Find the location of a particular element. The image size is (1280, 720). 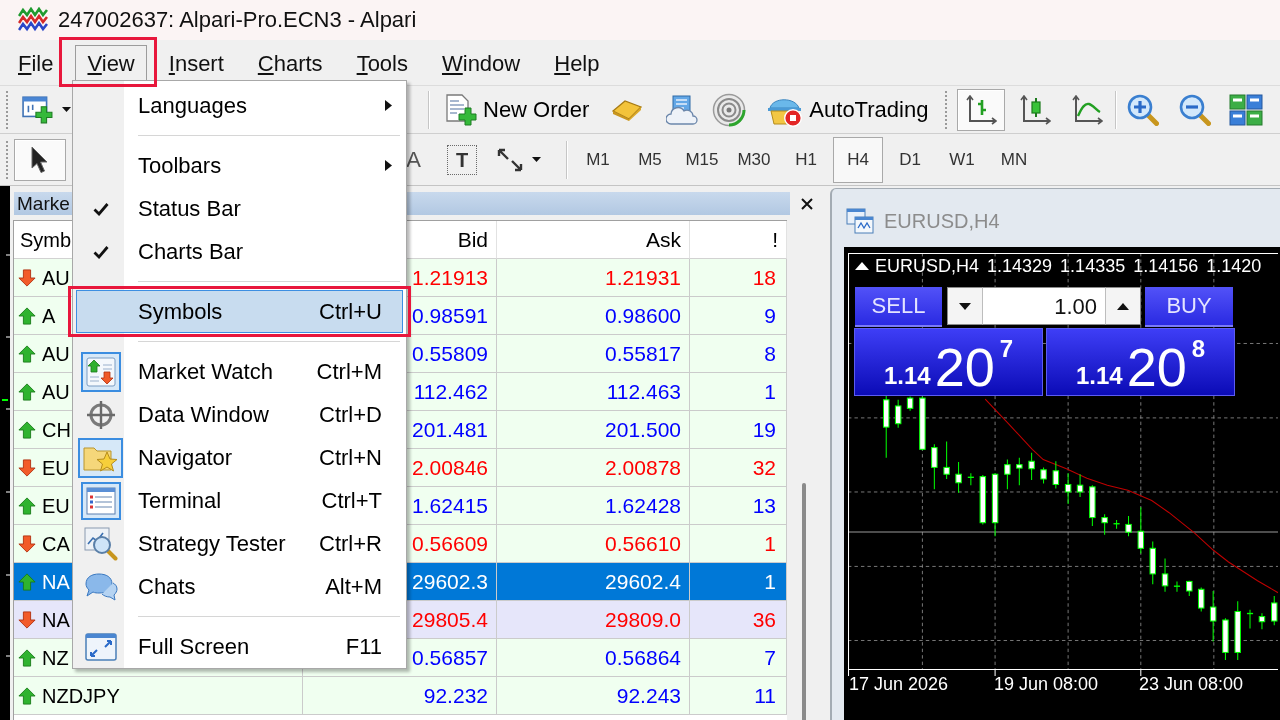

menu-label: Status Bar is located at coordinates (189, 208).